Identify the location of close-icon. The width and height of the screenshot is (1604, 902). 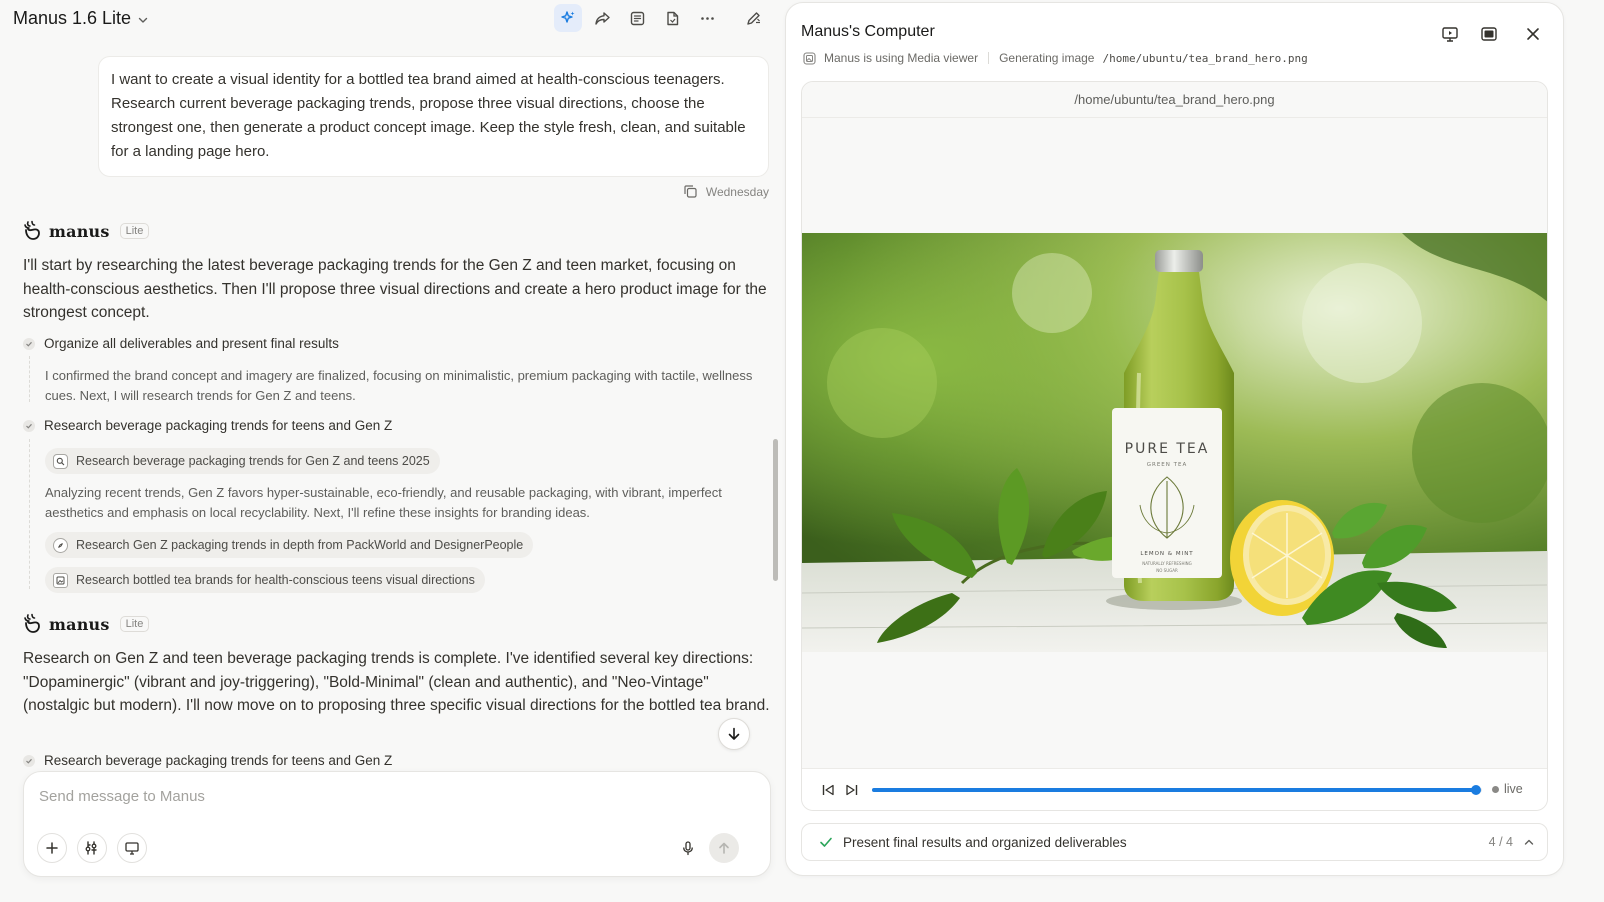
(1533, 34).